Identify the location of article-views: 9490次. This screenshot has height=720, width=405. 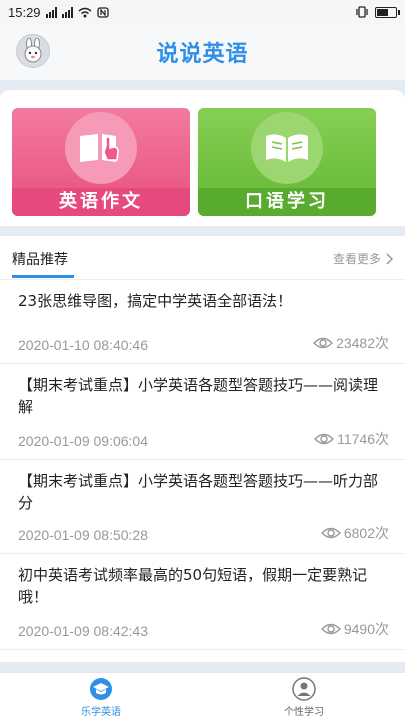
(354, 629).